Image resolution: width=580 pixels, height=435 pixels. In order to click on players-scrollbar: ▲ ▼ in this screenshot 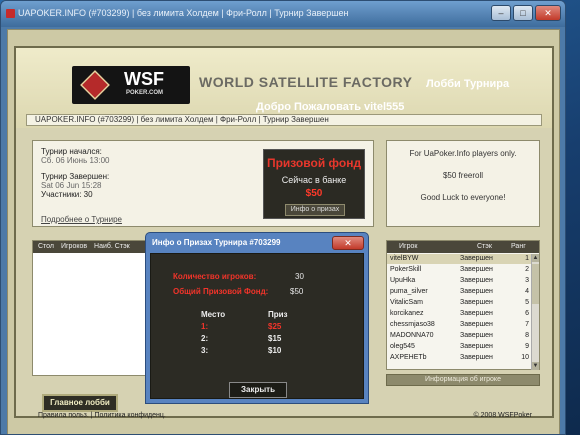, I will do `click(535, 312)`.